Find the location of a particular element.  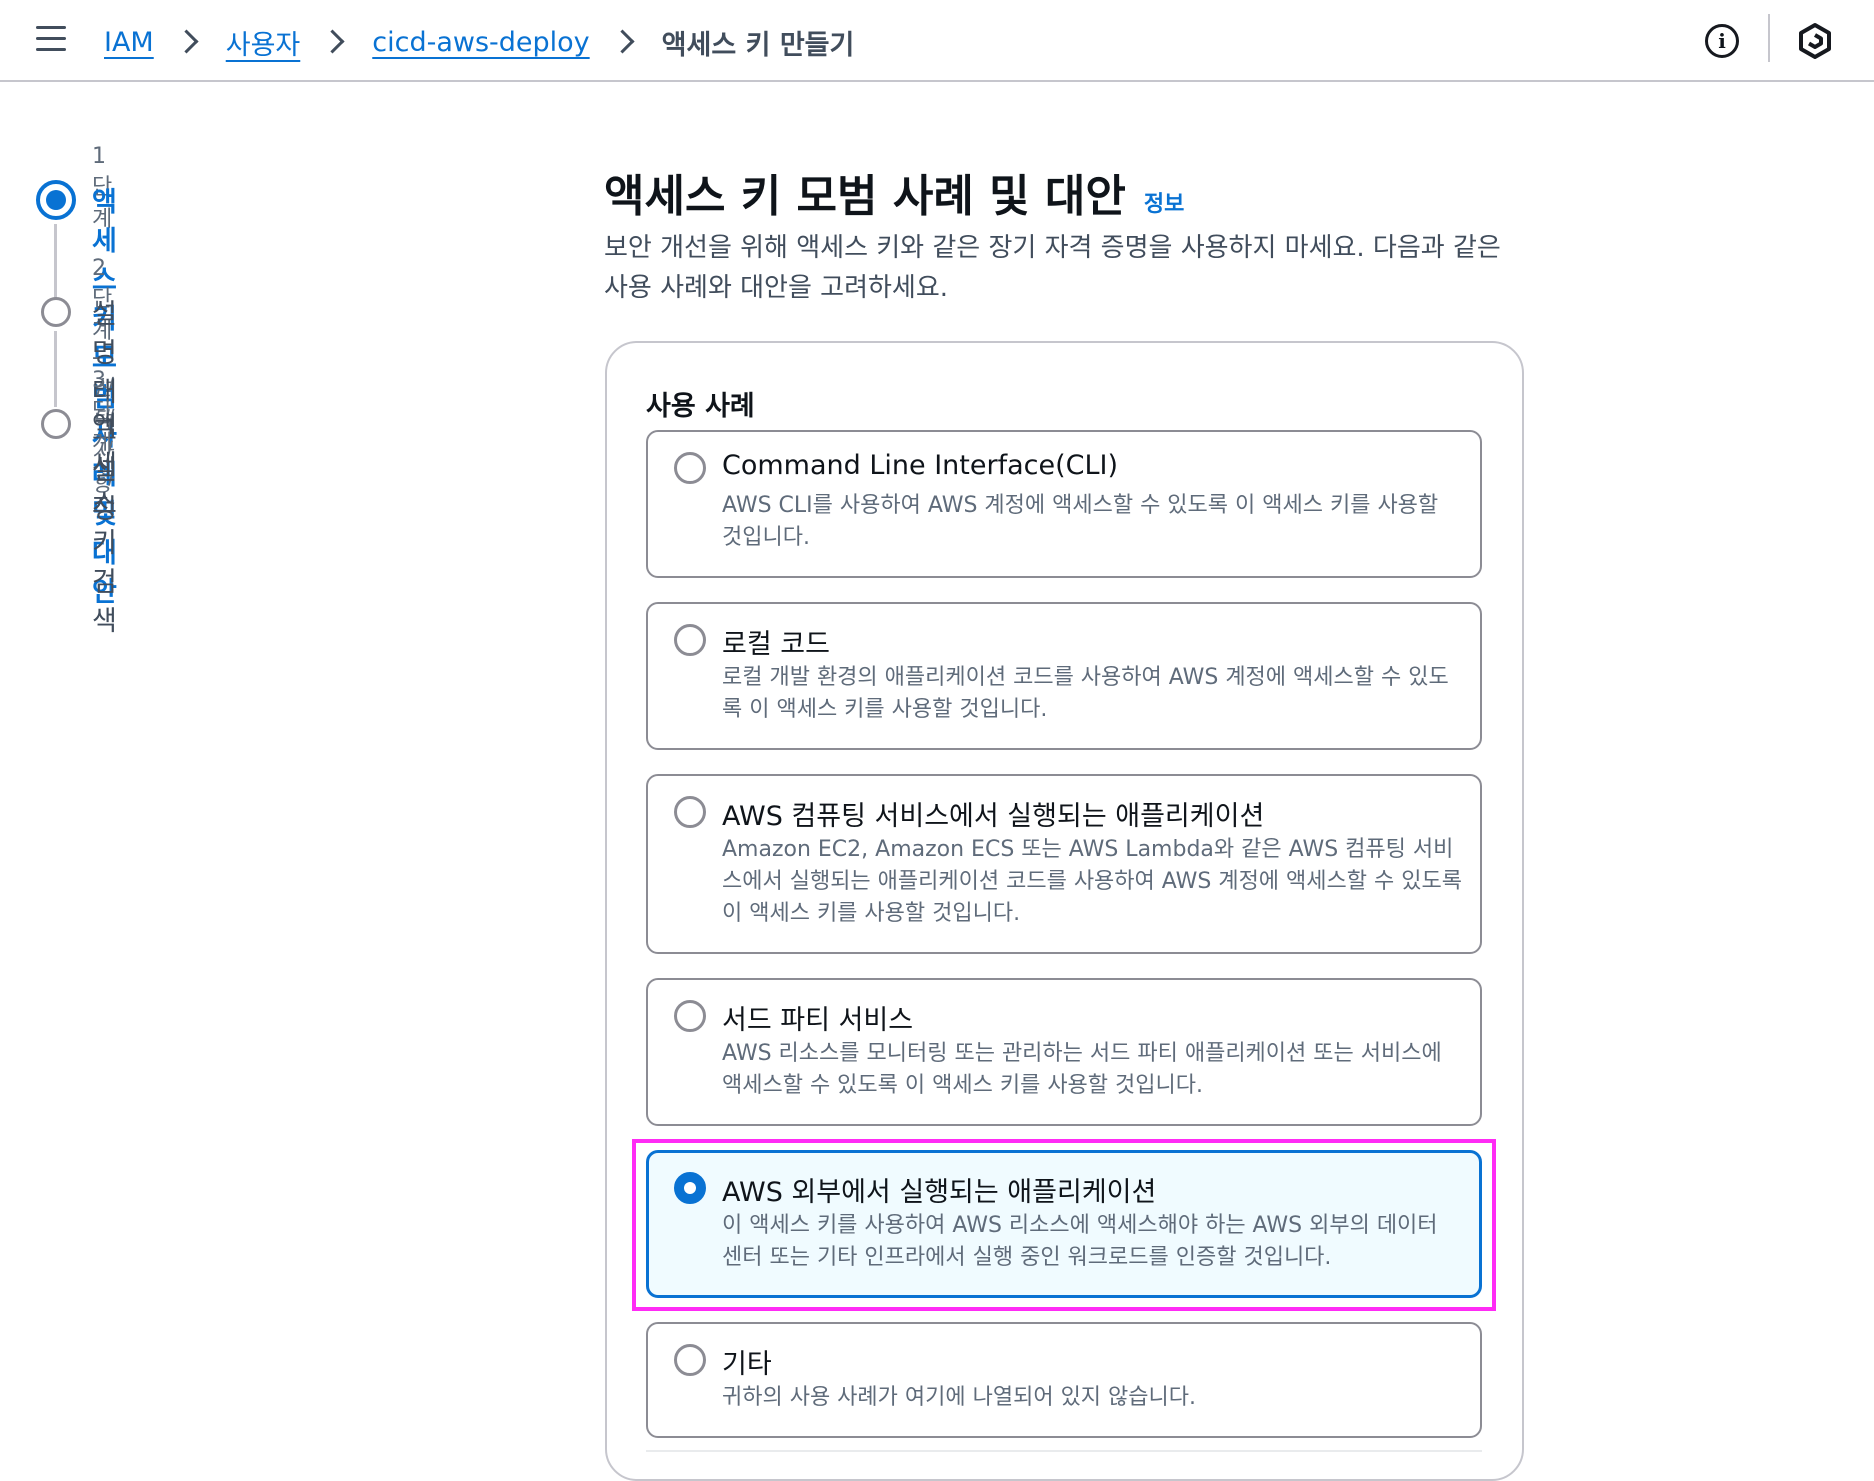

option-title: 기타 is located at coordinates (747, 1364).